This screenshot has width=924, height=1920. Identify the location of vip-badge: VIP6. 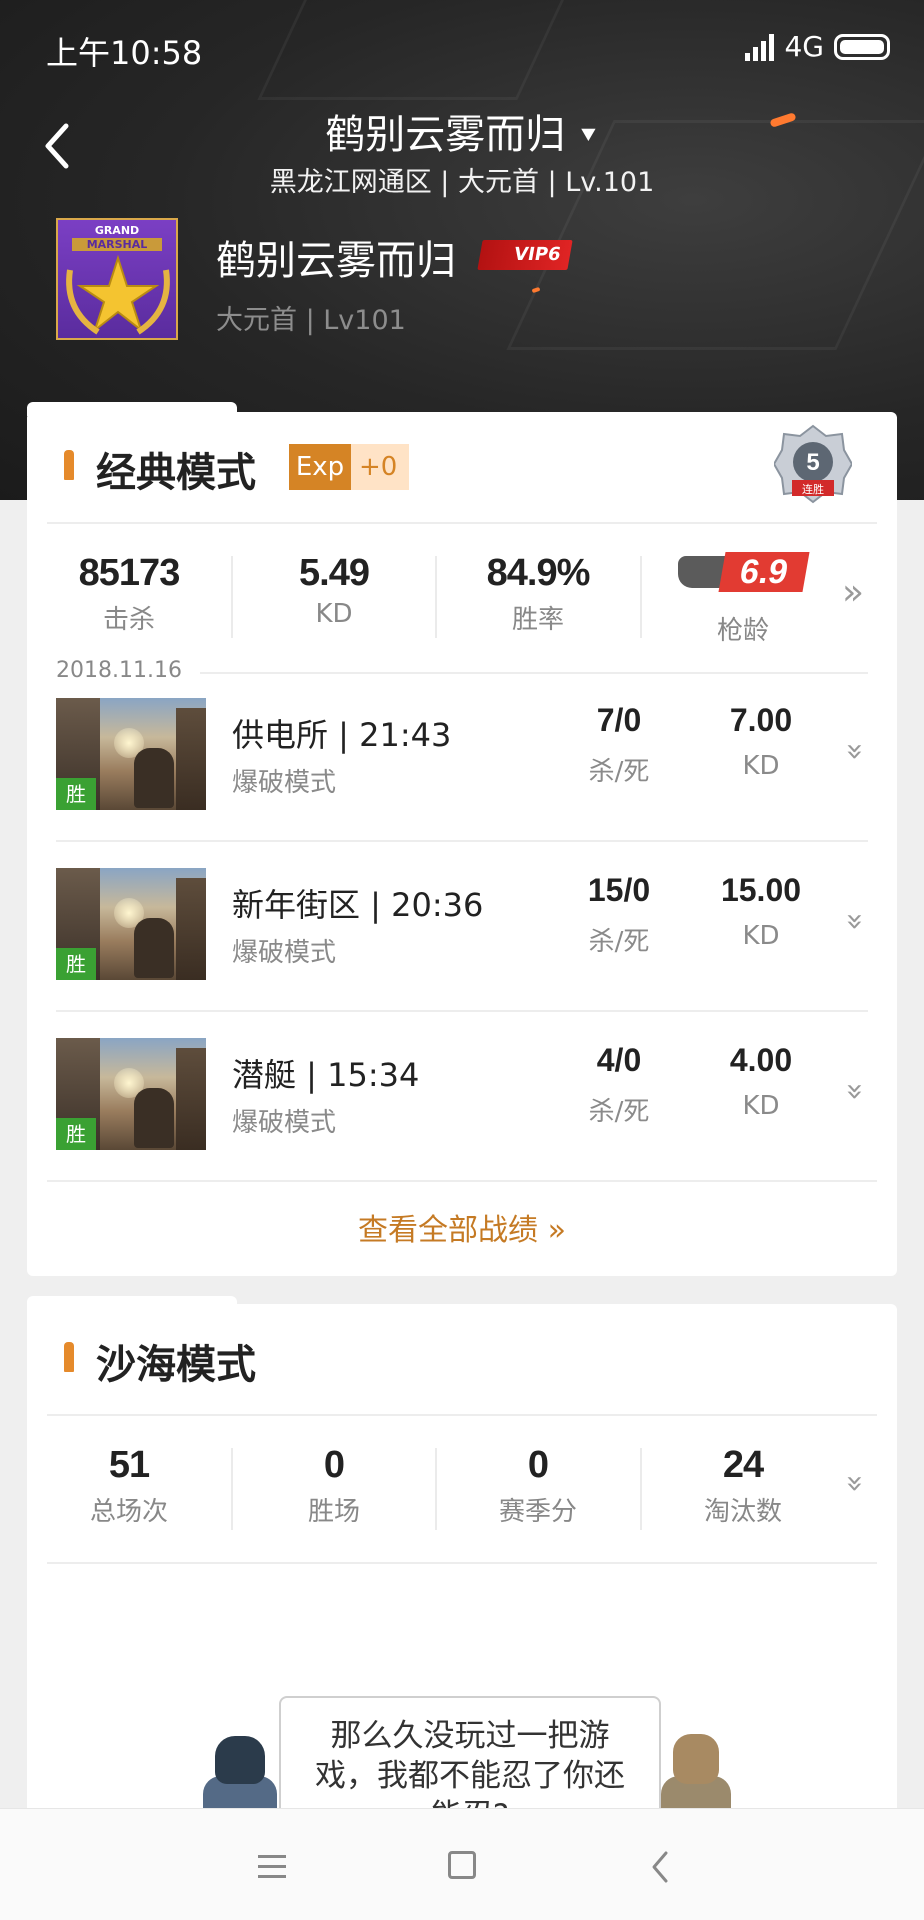
(525, 255).